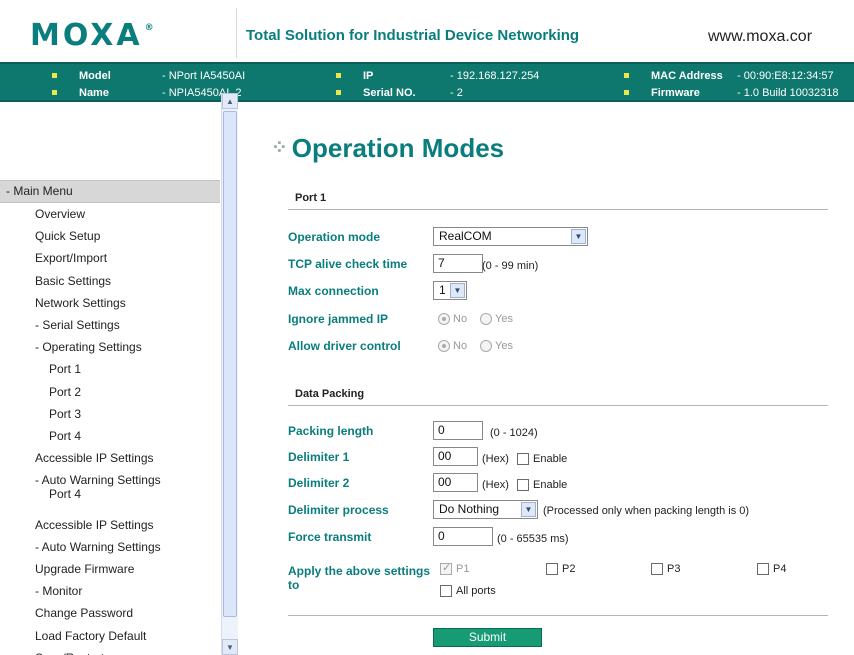 The width and height of the screenshot is (854, 655). Describe the element at coordinates (319, 457) in the screenshot. I see `delimiter1-label: Delimiter 1` at that location.